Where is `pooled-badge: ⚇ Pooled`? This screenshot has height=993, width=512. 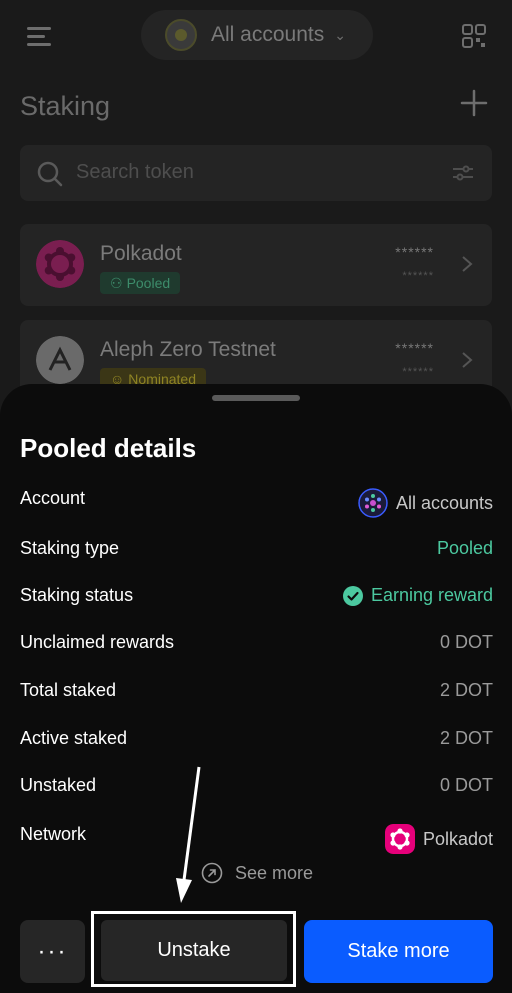
pooled-badge: ⚇ Pooled is located at coordinates (140, 283).